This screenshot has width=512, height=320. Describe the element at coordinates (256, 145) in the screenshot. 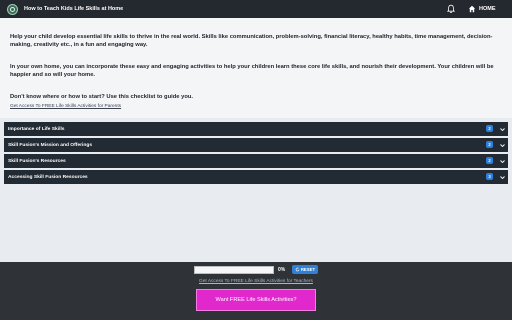

I see `accordion-item: Skill Fusion's Mission and Offerings 2` at that location.